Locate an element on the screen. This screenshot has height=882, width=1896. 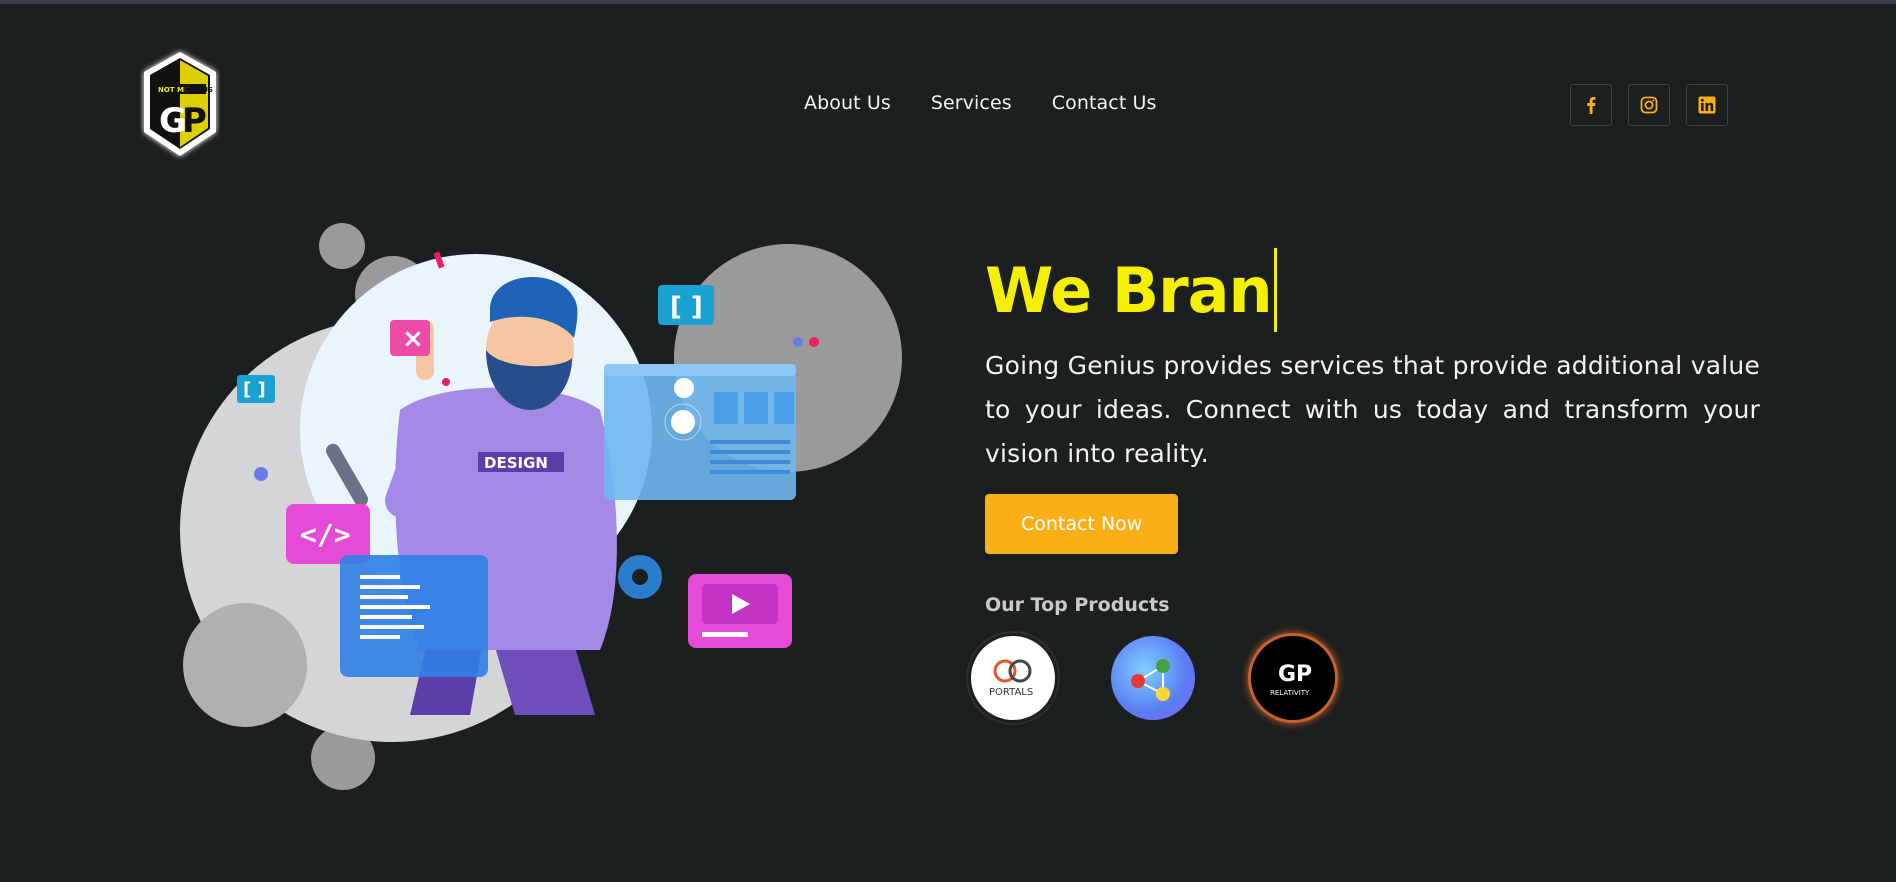
linkedin-link is located at coordinates (1707, 105).